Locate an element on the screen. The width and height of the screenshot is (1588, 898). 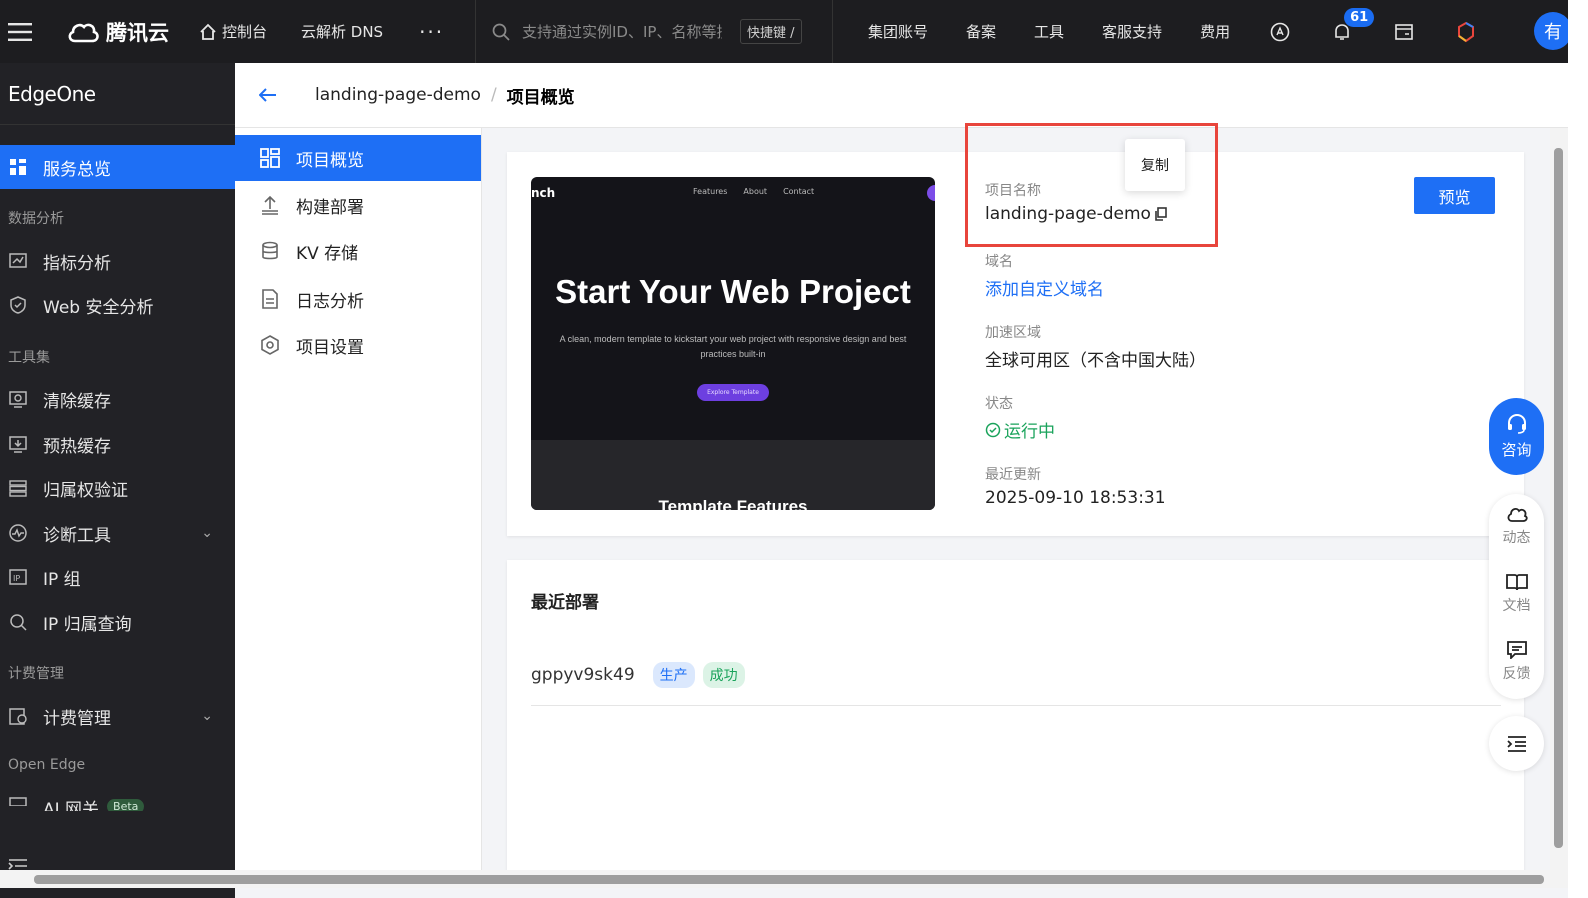
sidebar-item-overview: 服务总览 is located at coordinates (117, 167).